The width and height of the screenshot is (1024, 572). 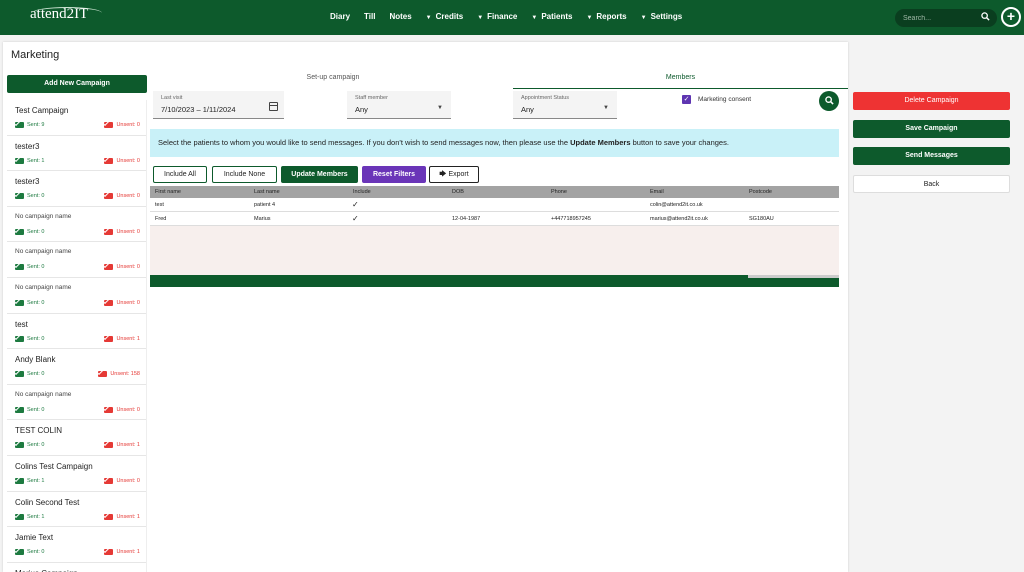 I want to click on brand-logo: attend2IT, so click(x=59, y=14).